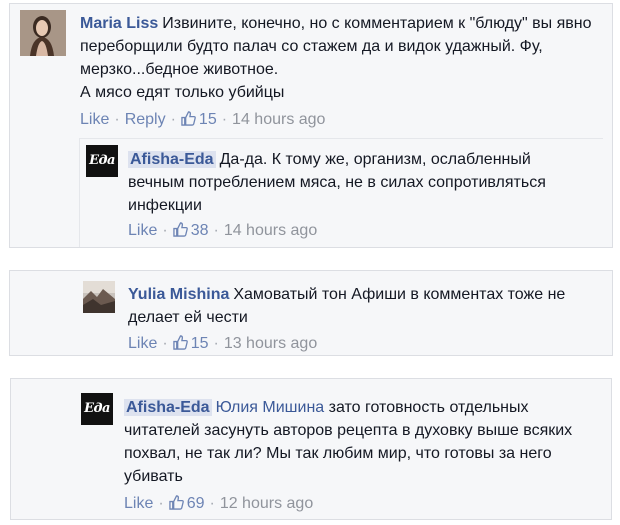 The width and height of the screenshot is (620, 525). What do you see at coordinates (223, 343) in the screenshot?
I see `comment-actions: Like · 15 · 13 hours ago` at bounding box center [223, 343].